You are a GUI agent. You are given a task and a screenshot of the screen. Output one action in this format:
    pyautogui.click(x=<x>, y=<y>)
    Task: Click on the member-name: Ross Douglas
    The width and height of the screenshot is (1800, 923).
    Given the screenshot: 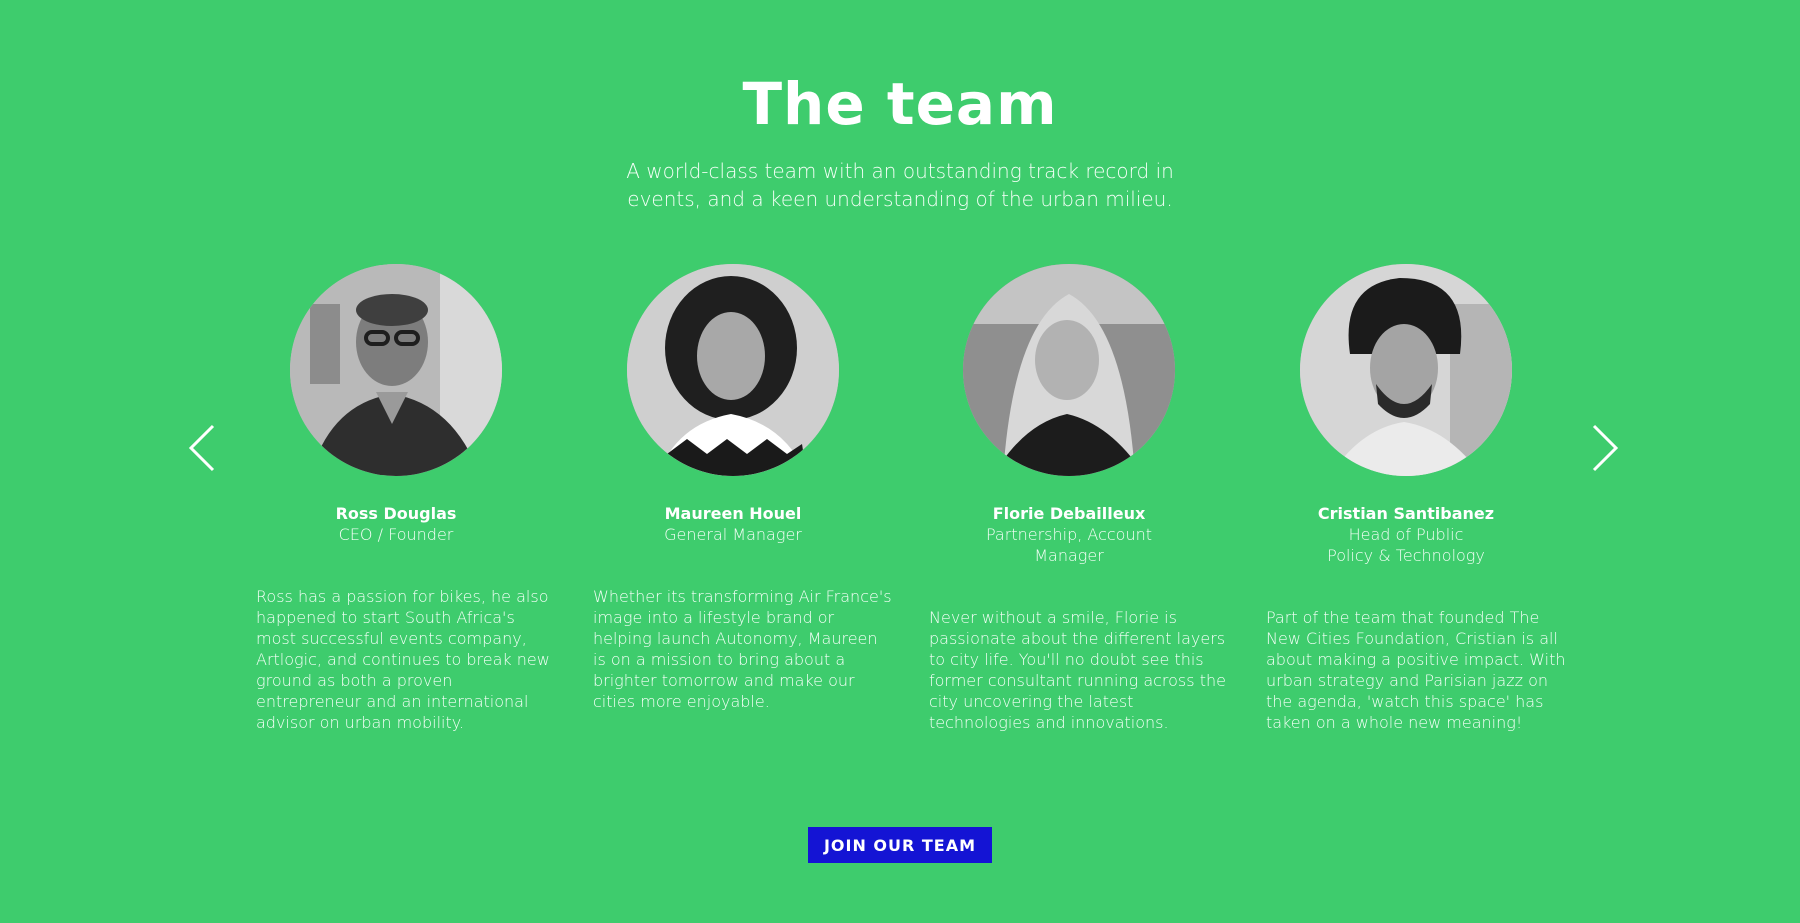 What is the action you would take?
    pyautogui.click(x=396, y=513)
    